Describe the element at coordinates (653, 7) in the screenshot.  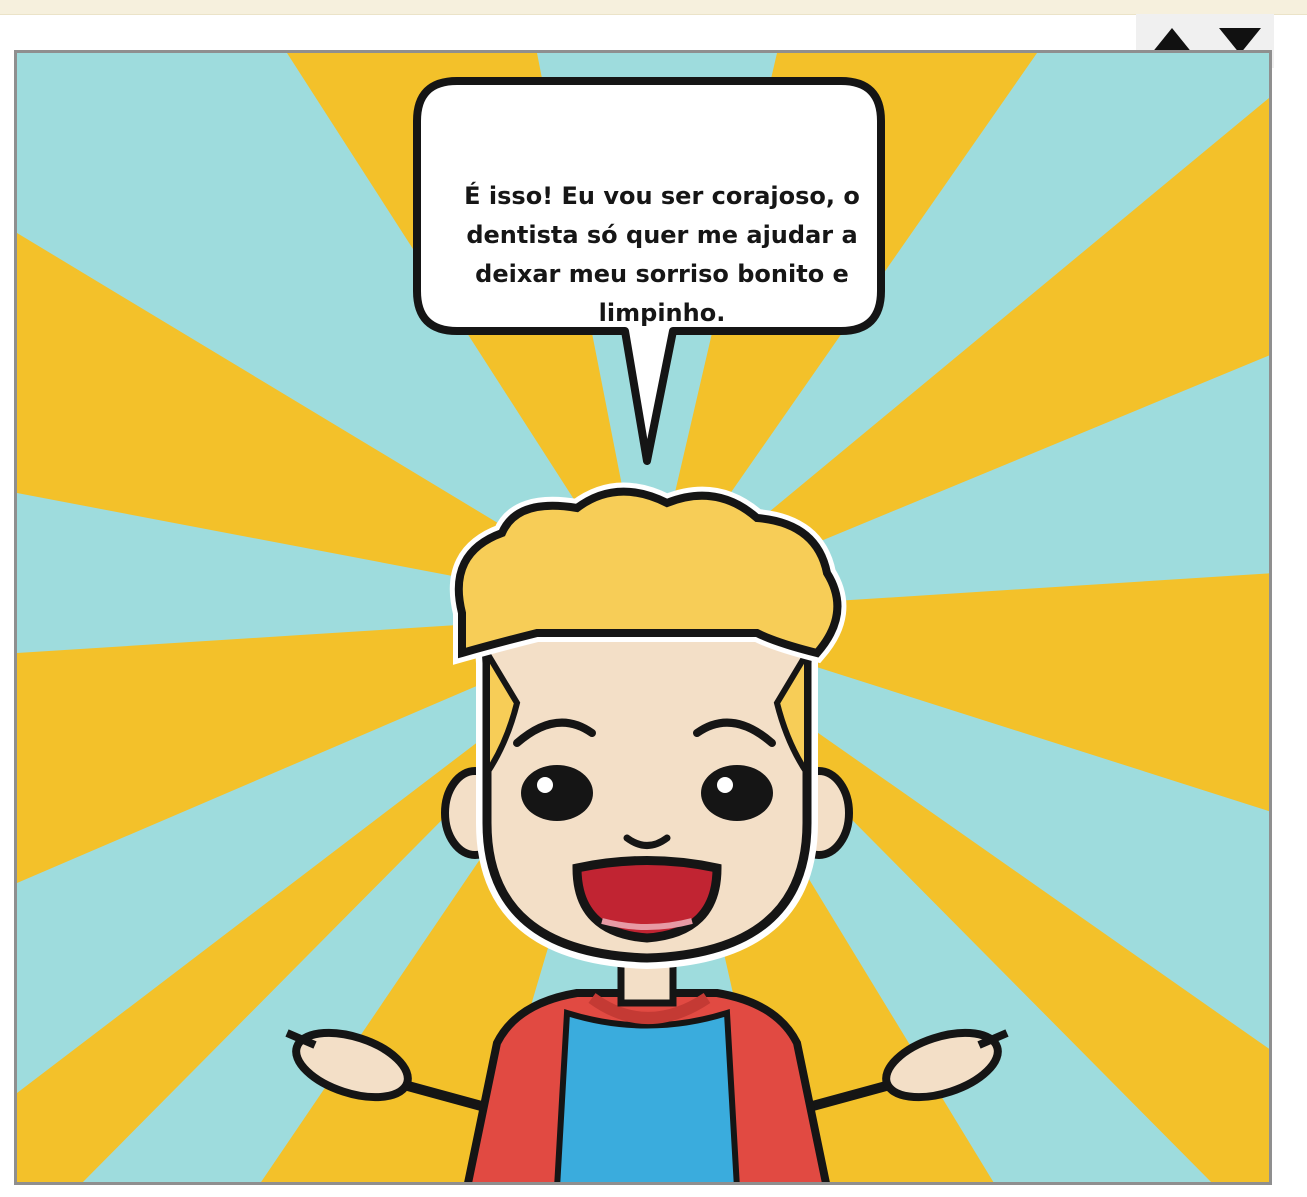
I see `top-toolbar-strip` at that location.